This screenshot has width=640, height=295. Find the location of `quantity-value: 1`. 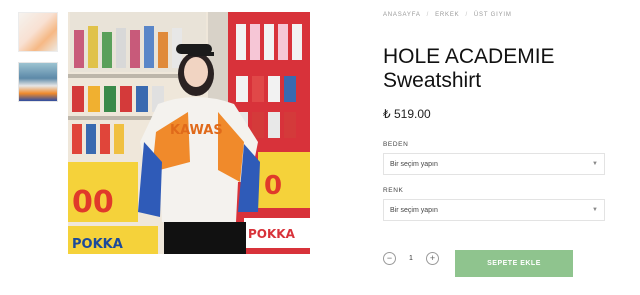

quantity-value: 1 is located at coordinates (411, 258).